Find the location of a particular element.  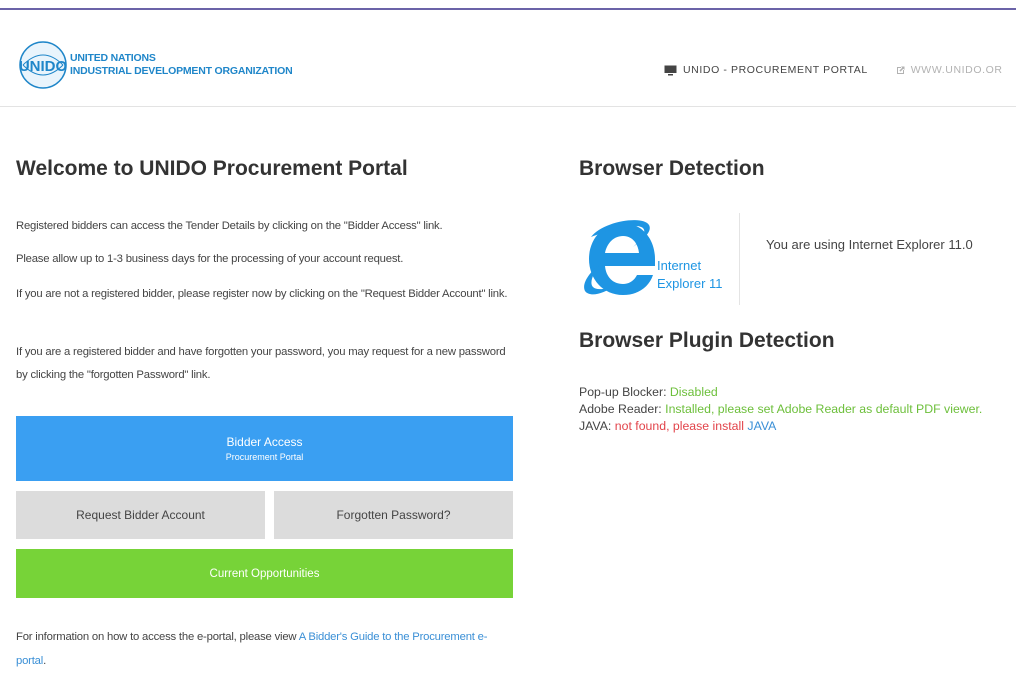

nav-procurement-portal-label: UNIDO - PROCUREMENT PORTAL is located at coordinates (775, 70).